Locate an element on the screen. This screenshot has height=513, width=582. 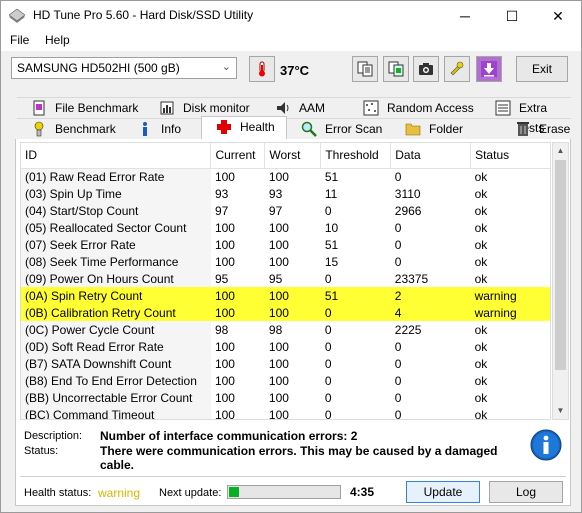
erase-icon is located at coordinates (523, 129).